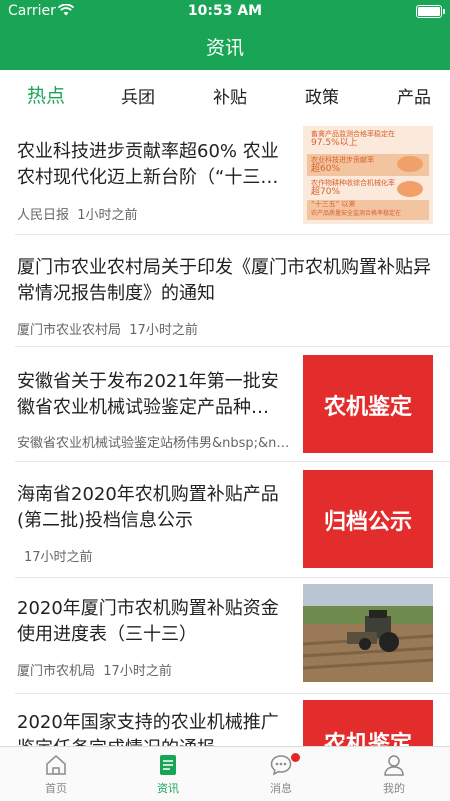 The height and width of the screenshot is (801, 450). I want to click on tabbar-profile: 我的, so click(394, 774).